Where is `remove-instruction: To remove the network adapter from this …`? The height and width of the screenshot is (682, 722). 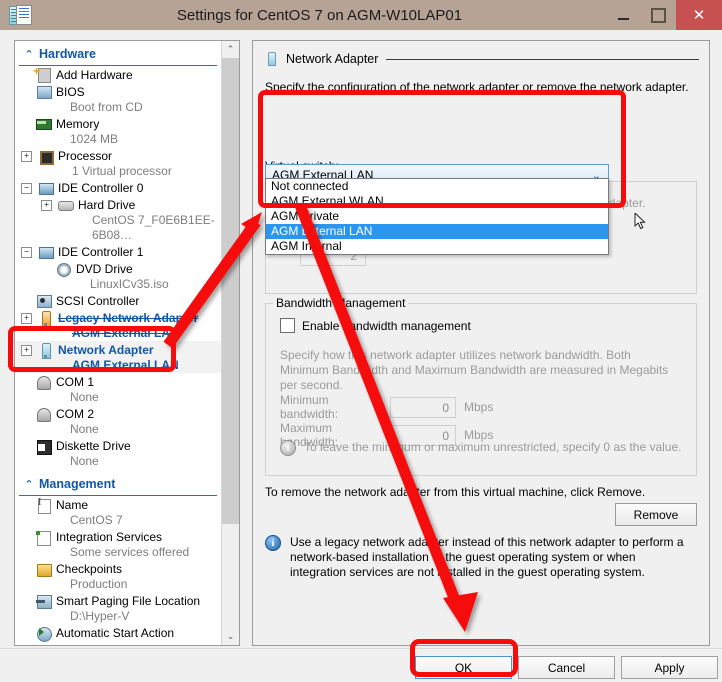 remove-instruction: To remove the network adapter from this … is located at coordinates (455, 492).